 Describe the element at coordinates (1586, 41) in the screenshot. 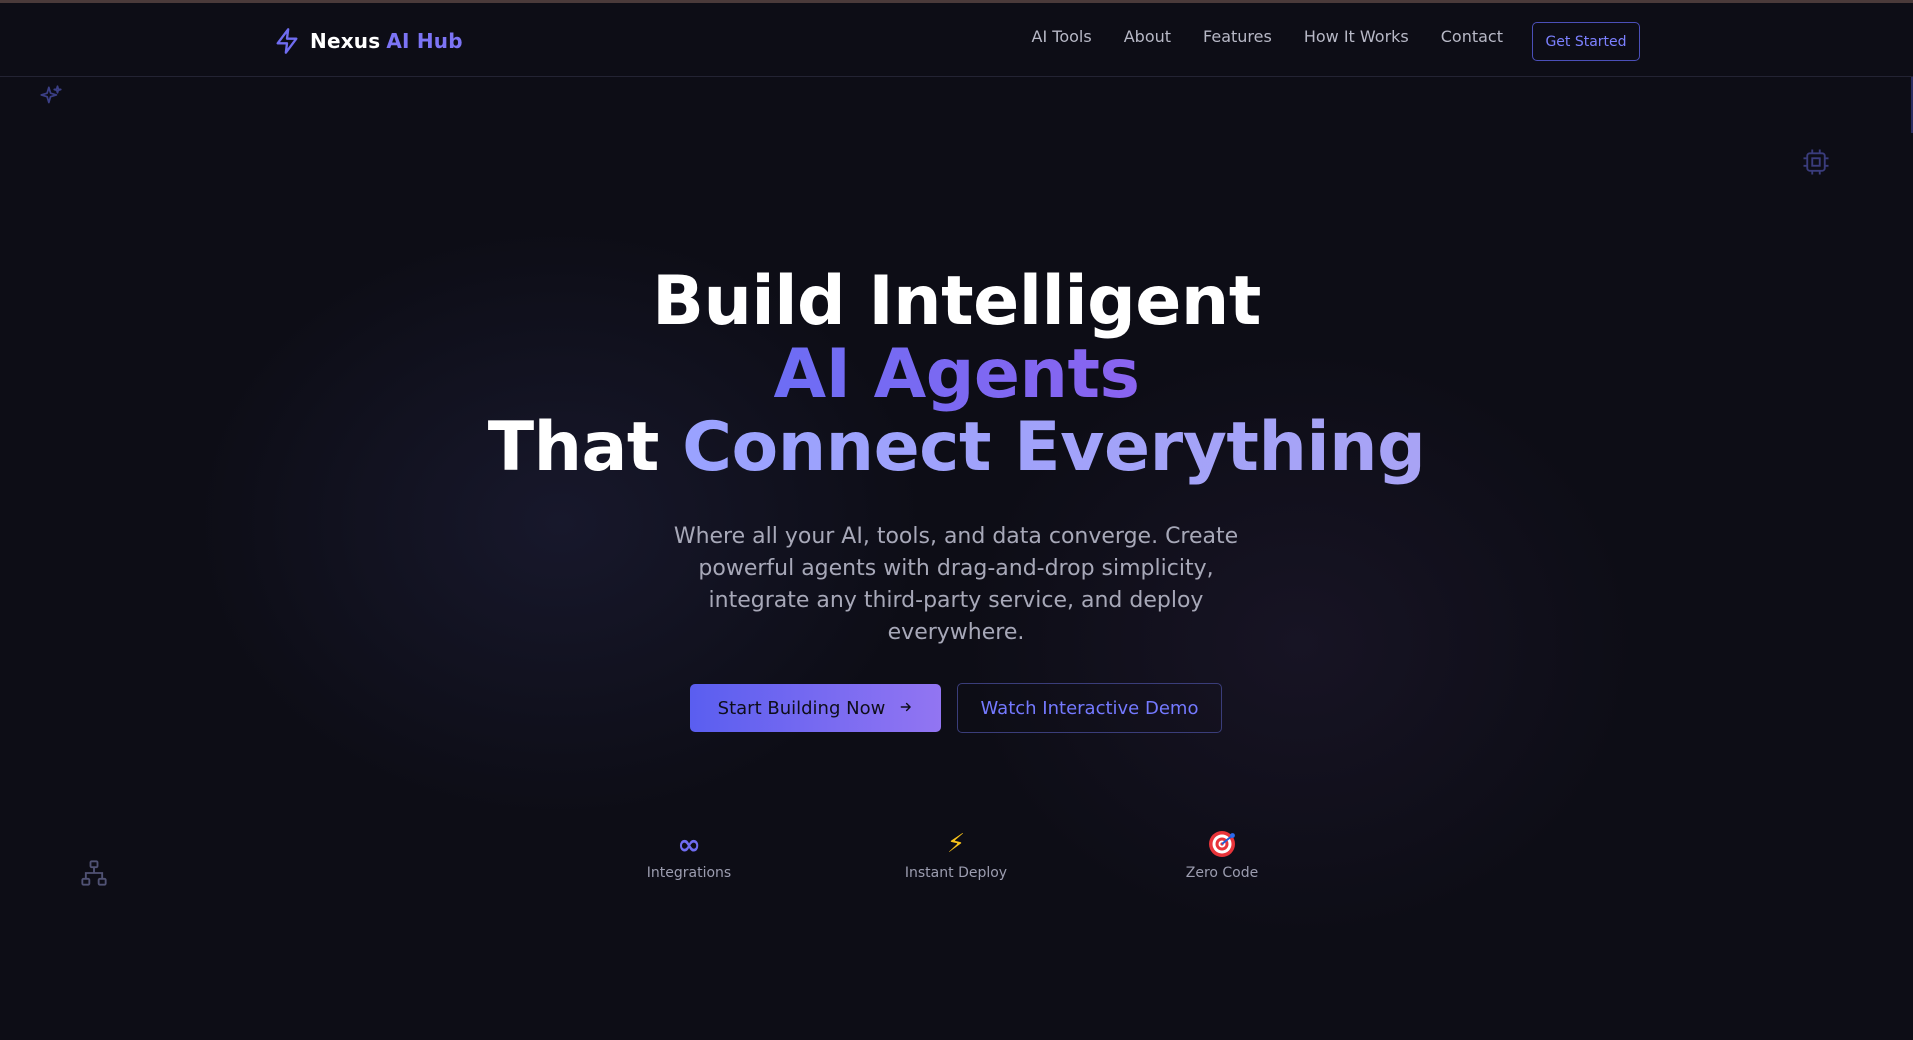

I see `get-started-button: Get Started` at that location.